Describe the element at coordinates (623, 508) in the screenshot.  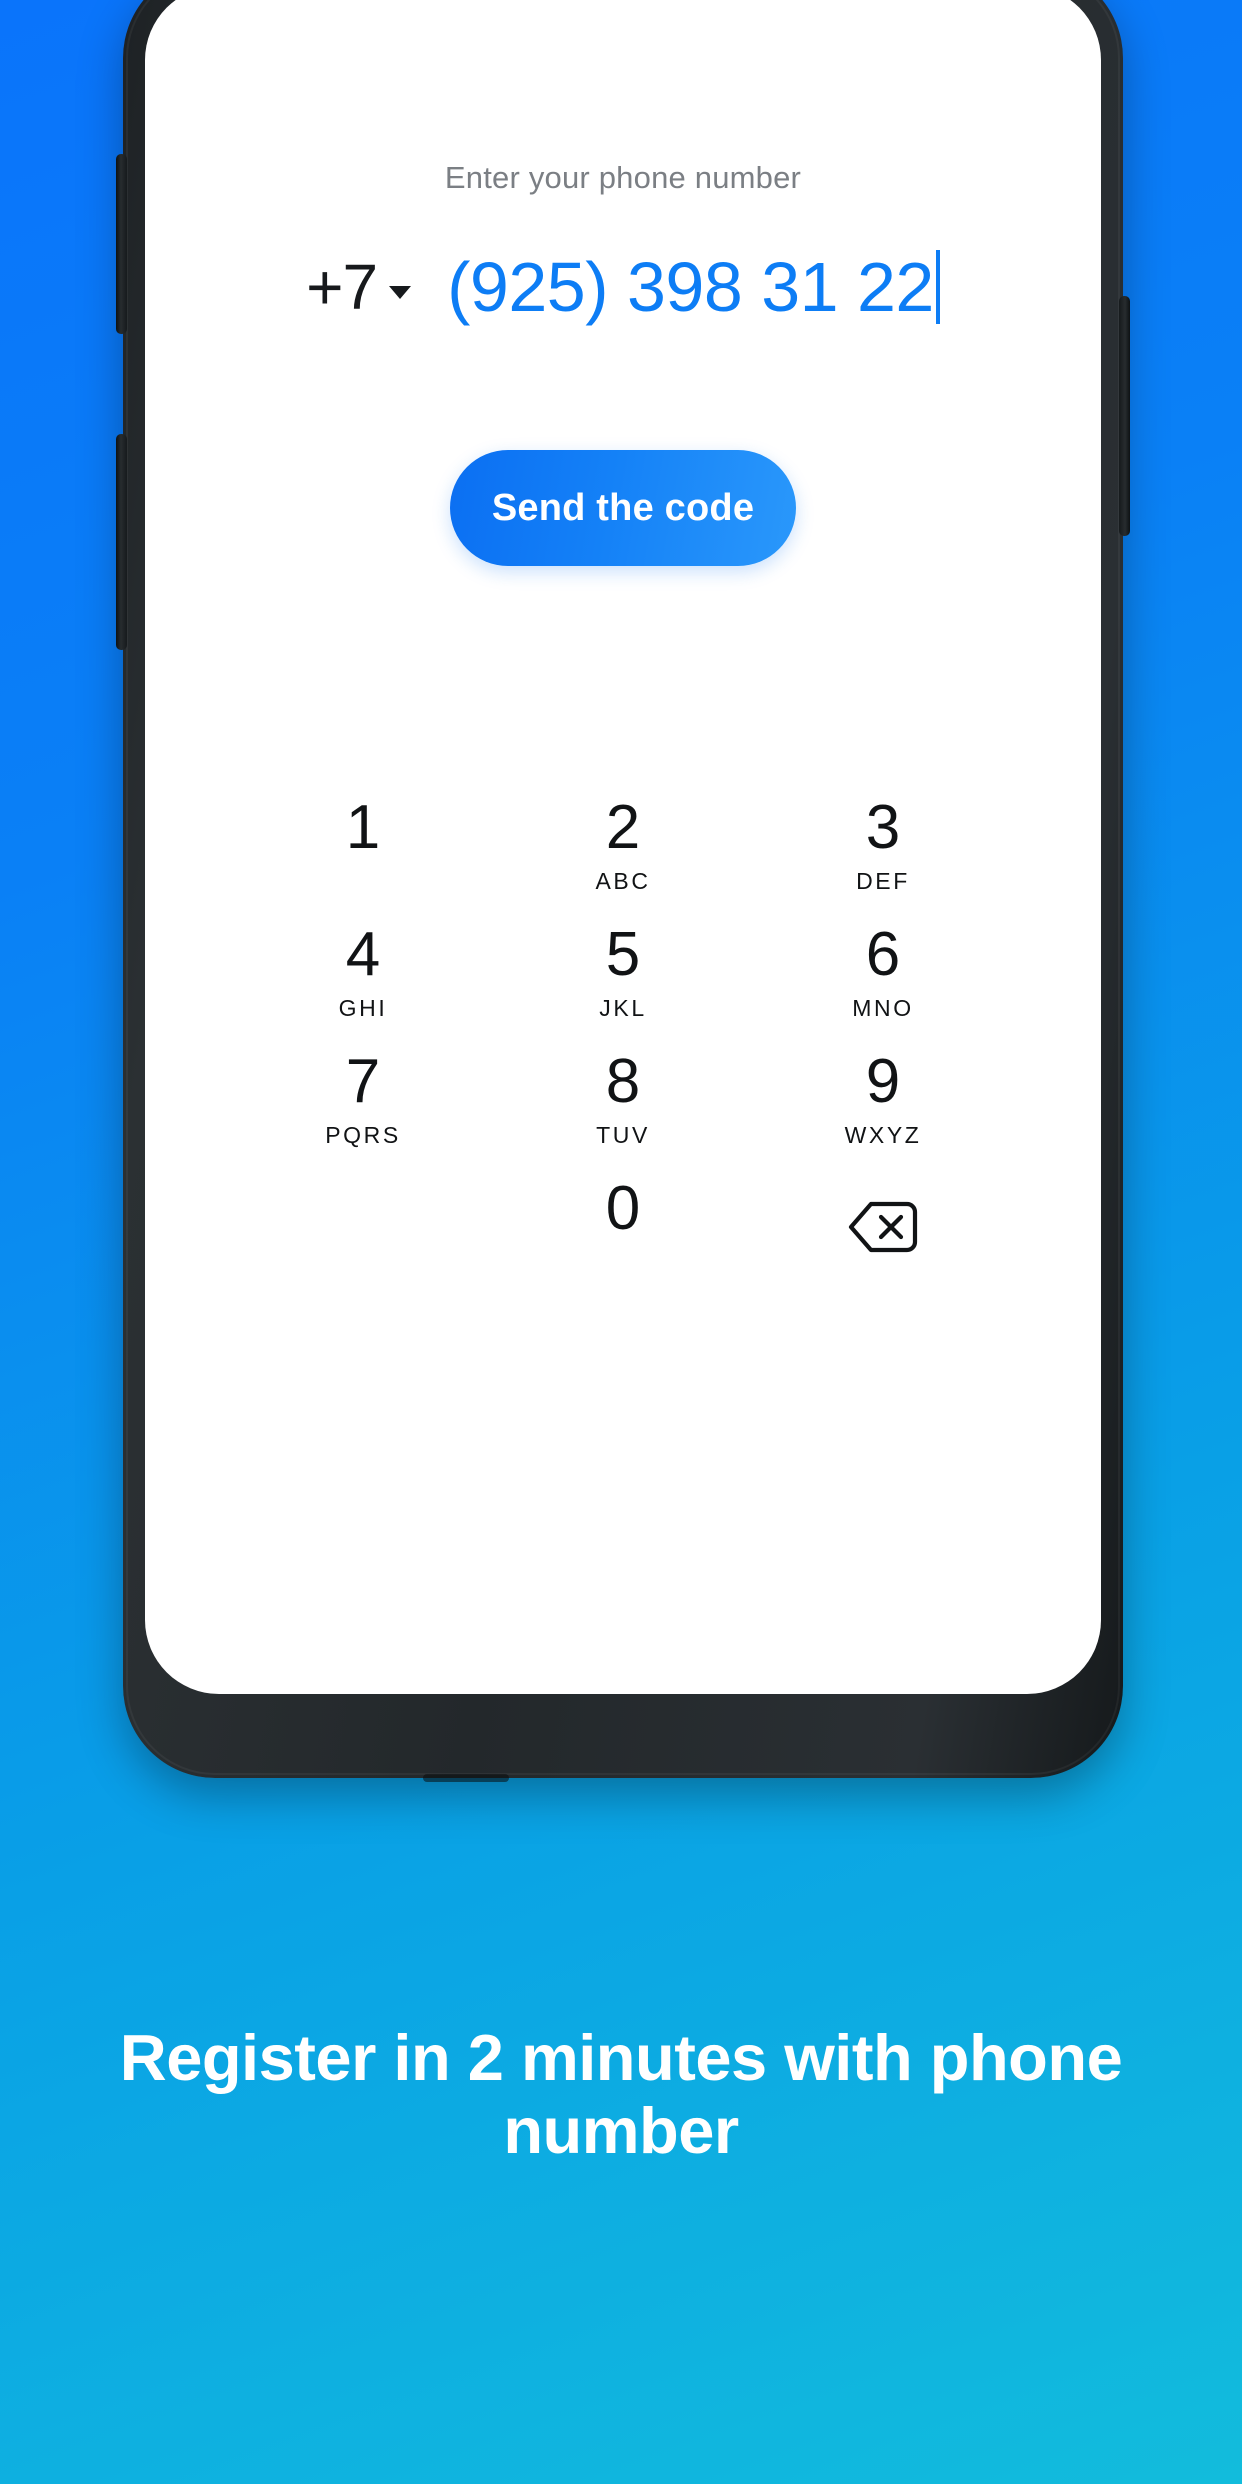
I see `send-the-code-button: Send the code` at that location.